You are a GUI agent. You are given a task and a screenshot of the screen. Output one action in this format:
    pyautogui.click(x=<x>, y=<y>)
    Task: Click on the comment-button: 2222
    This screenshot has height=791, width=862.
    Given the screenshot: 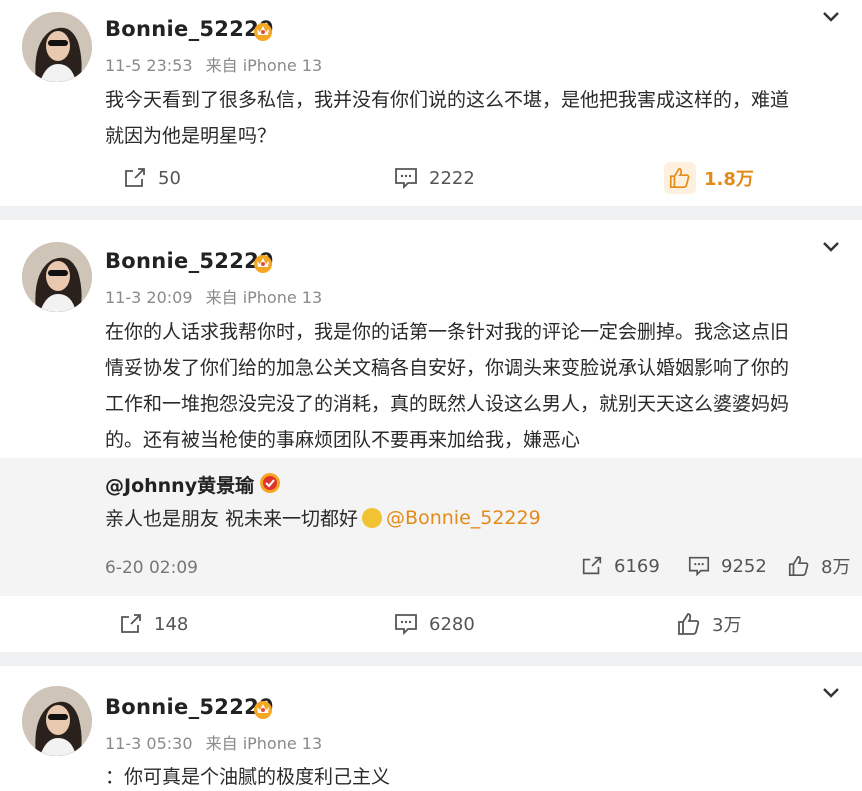 What is the action you would take?
    pyautogui.click(x=434, y=178)
    